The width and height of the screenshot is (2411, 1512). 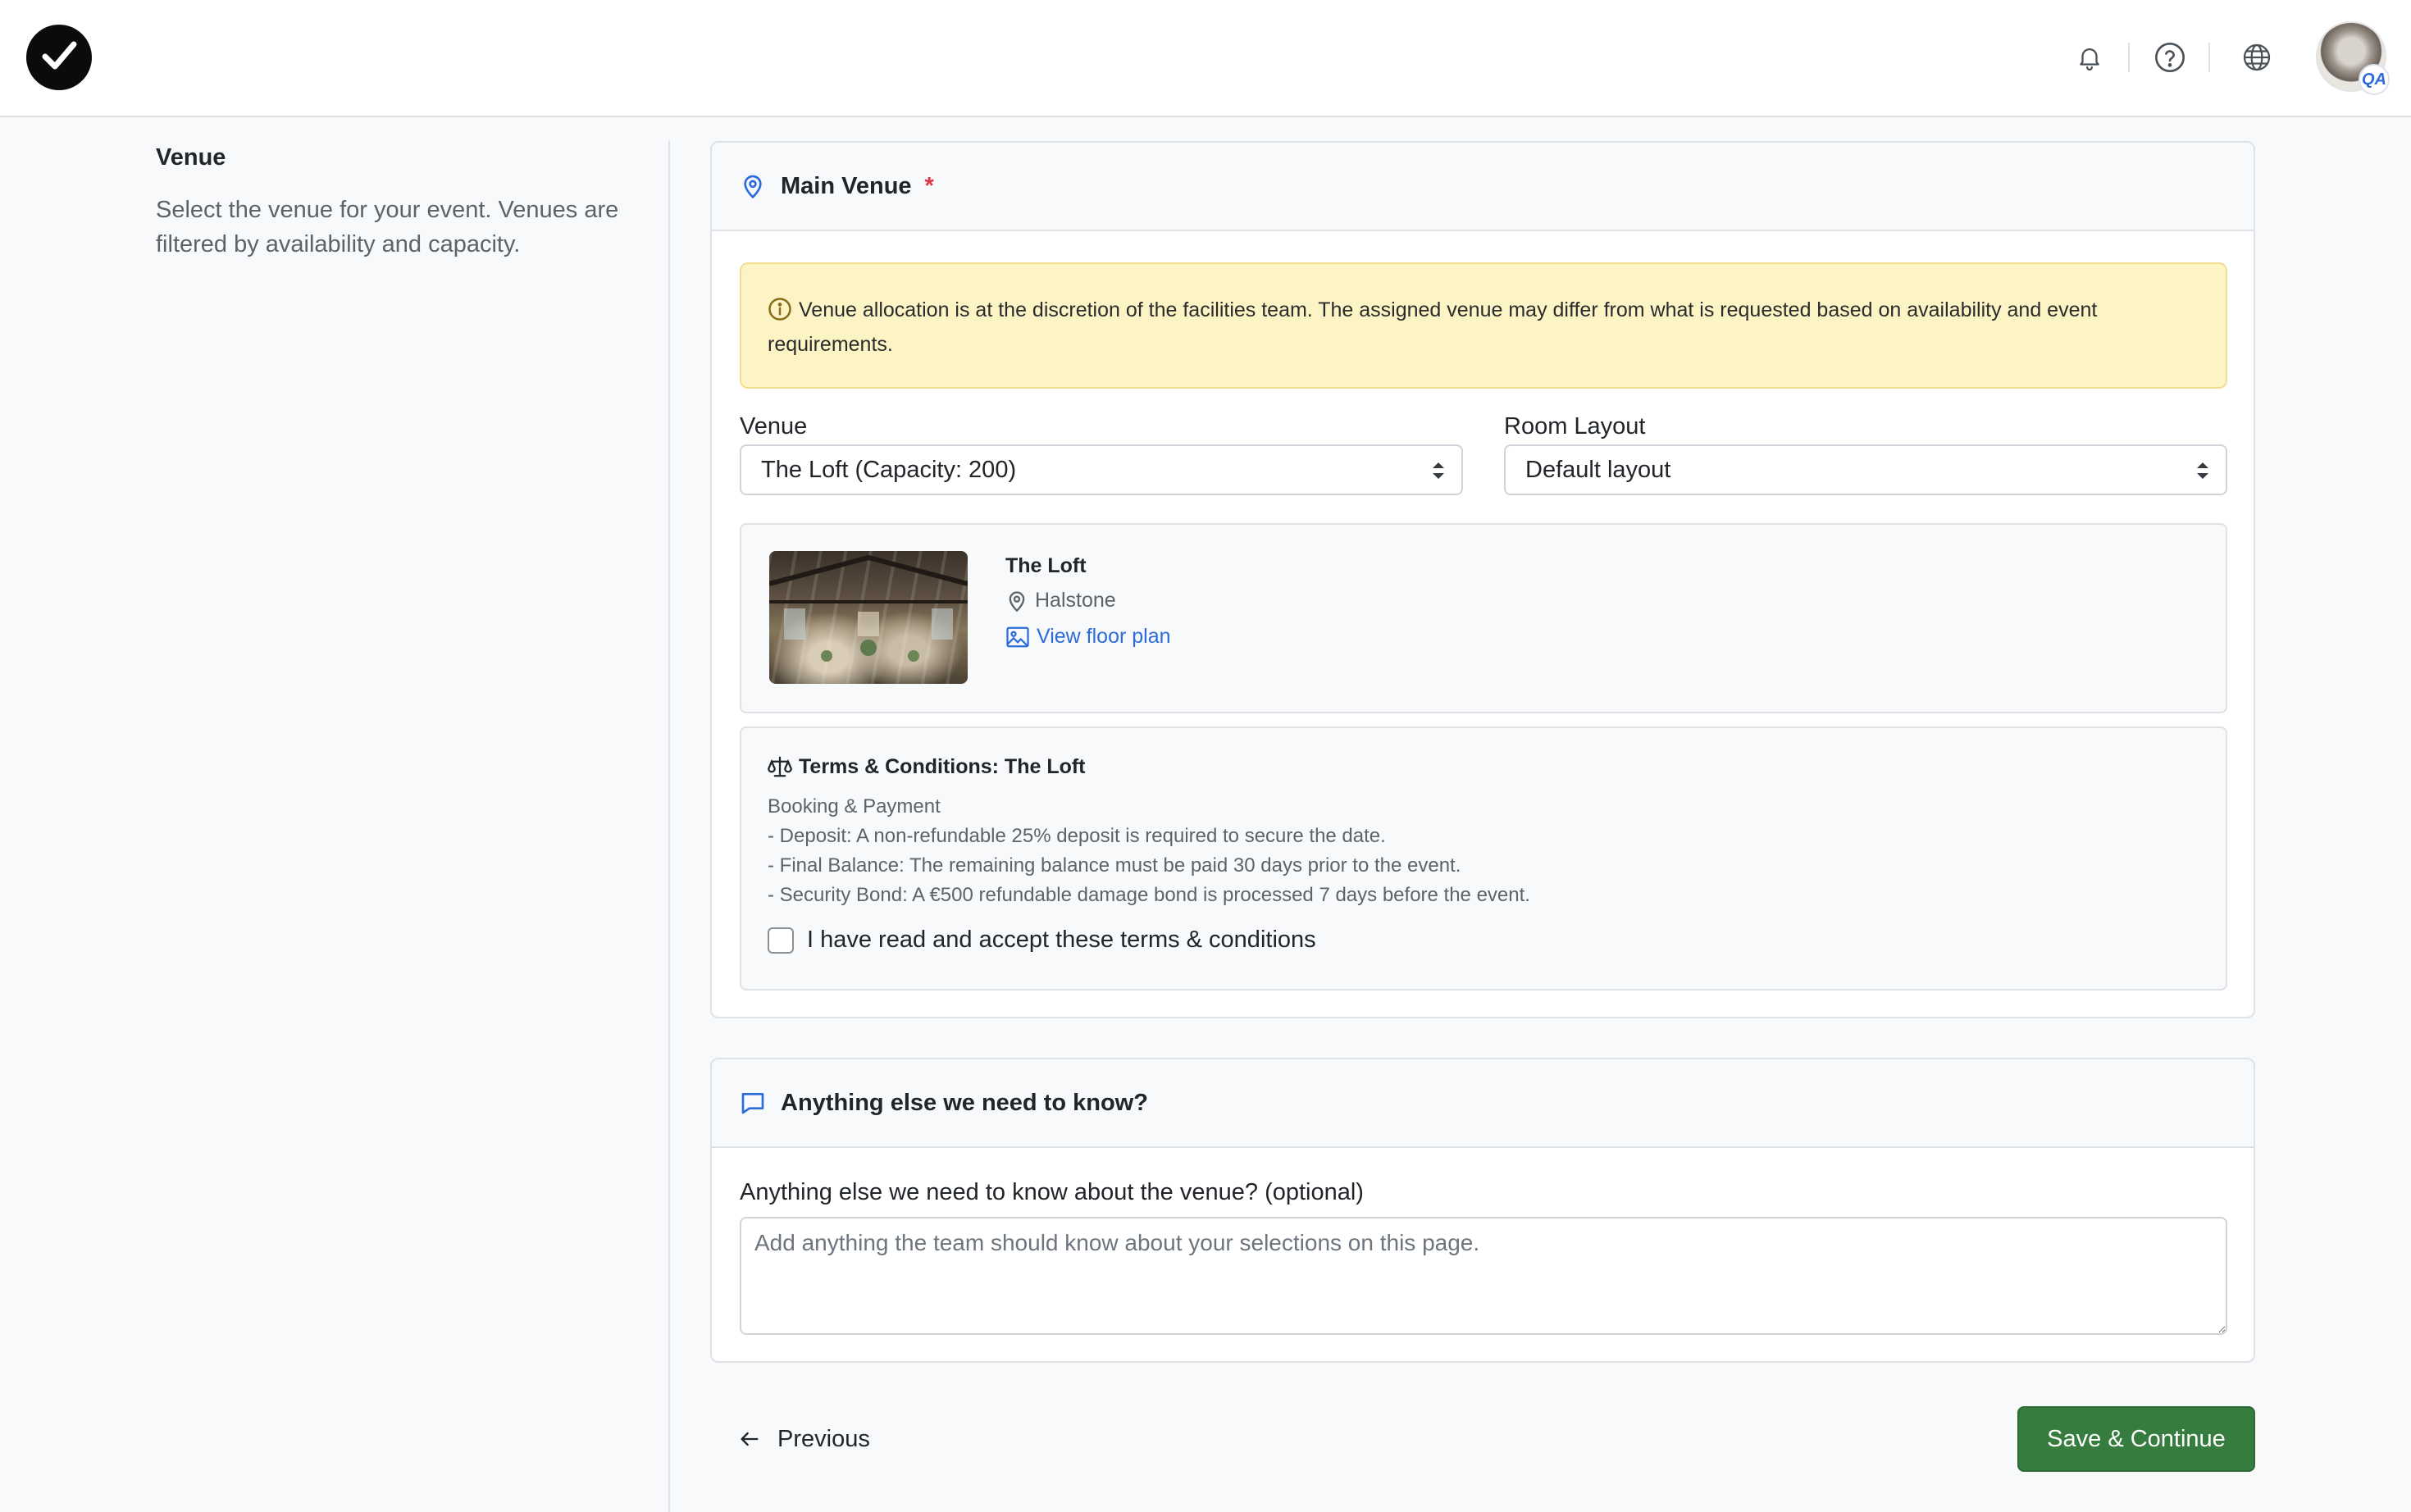 What do you see at coordinates (780, 313) in the screenshot?
I see `info-icon` at bounding box center [780, 313].